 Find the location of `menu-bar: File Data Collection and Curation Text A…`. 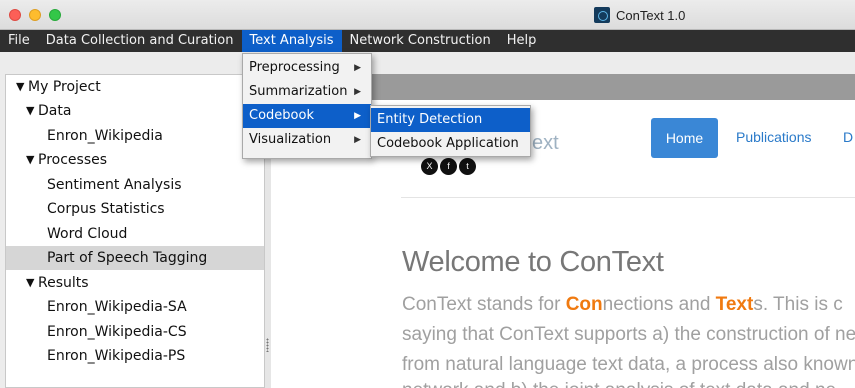

menu-bar: File Data Collection and Curation Text A… is located at coordinates (427, 41).